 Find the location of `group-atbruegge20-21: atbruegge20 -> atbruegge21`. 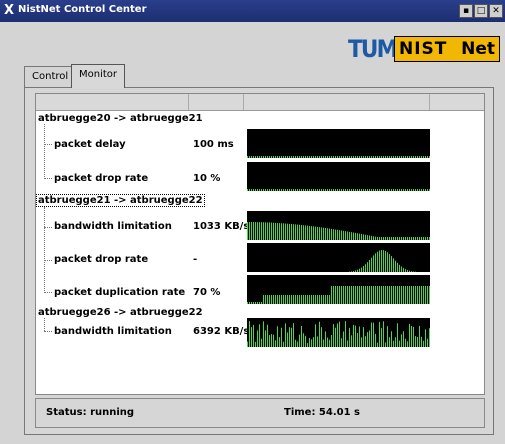

group-atbruegge20-21: atbruegge20 -> atbruegge21 is located at coordinates (120, 118).